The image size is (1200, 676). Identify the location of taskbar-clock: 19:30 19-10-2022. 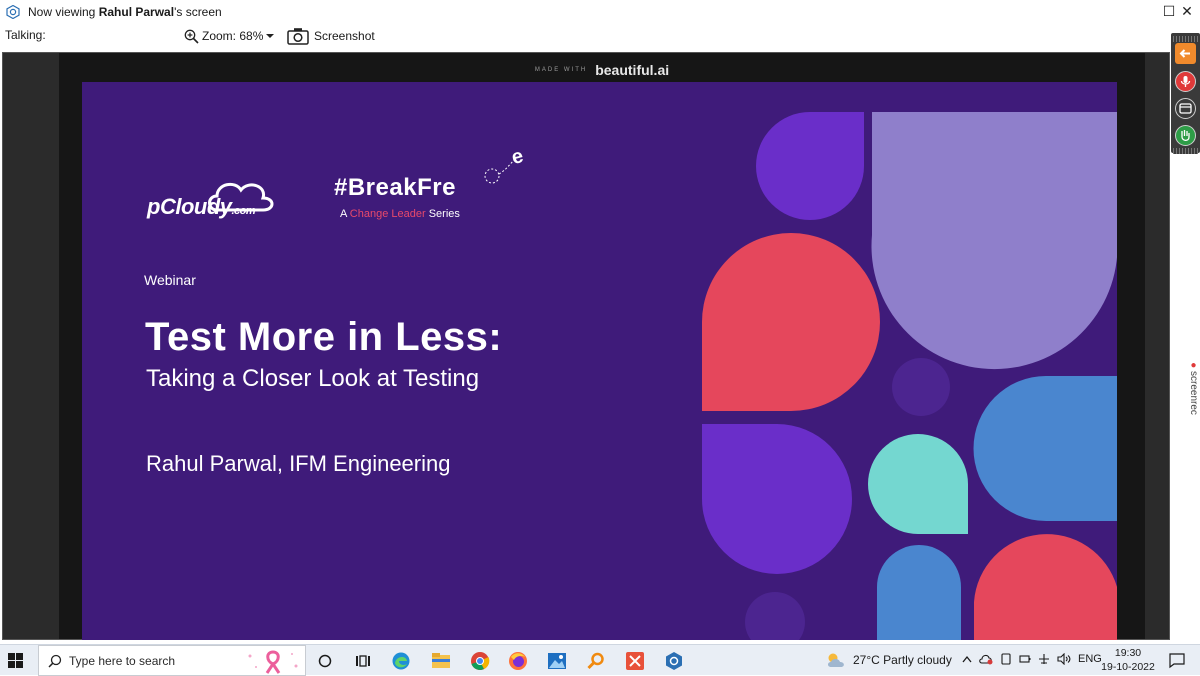
(1128, 660).